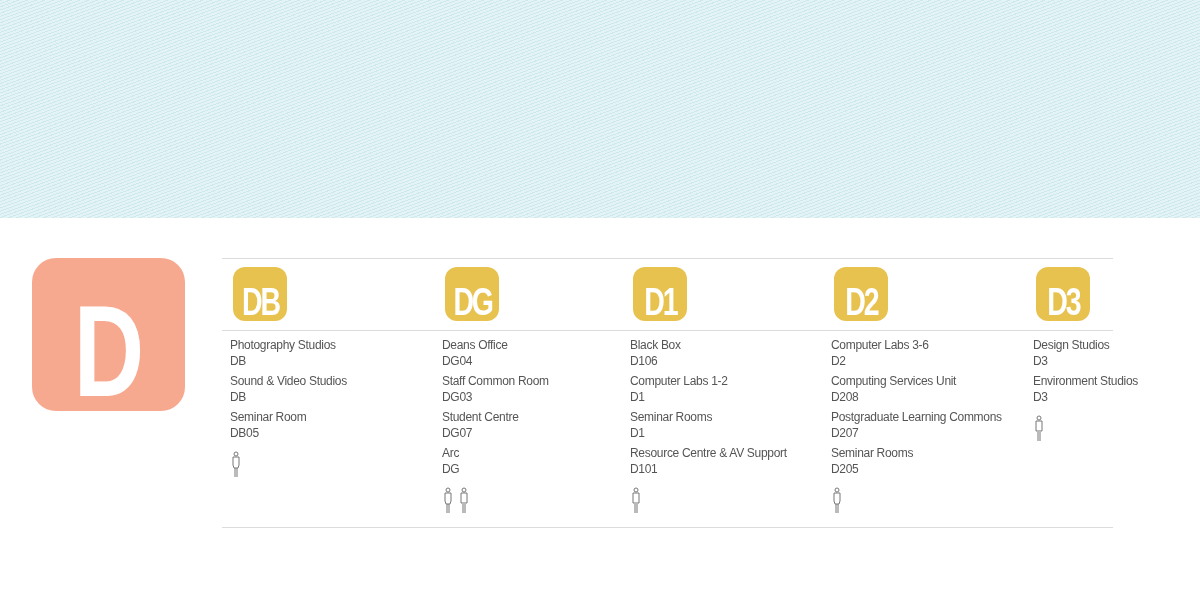 The width and height of the screenshot is (1200, 600). I want to click on room-code: D101, so click(644, 469).